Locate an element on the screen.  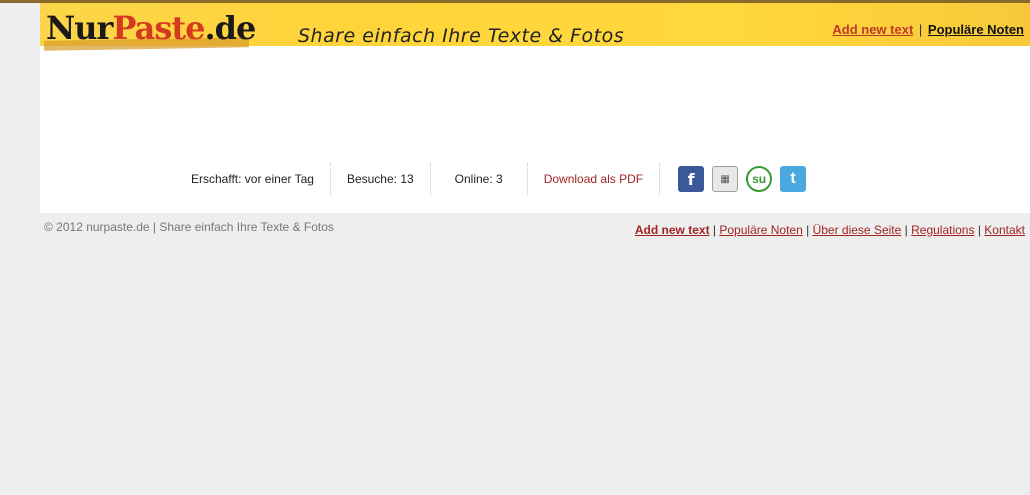
footer-add-new-text-link: Add new text is located at coordinates (672, 230).